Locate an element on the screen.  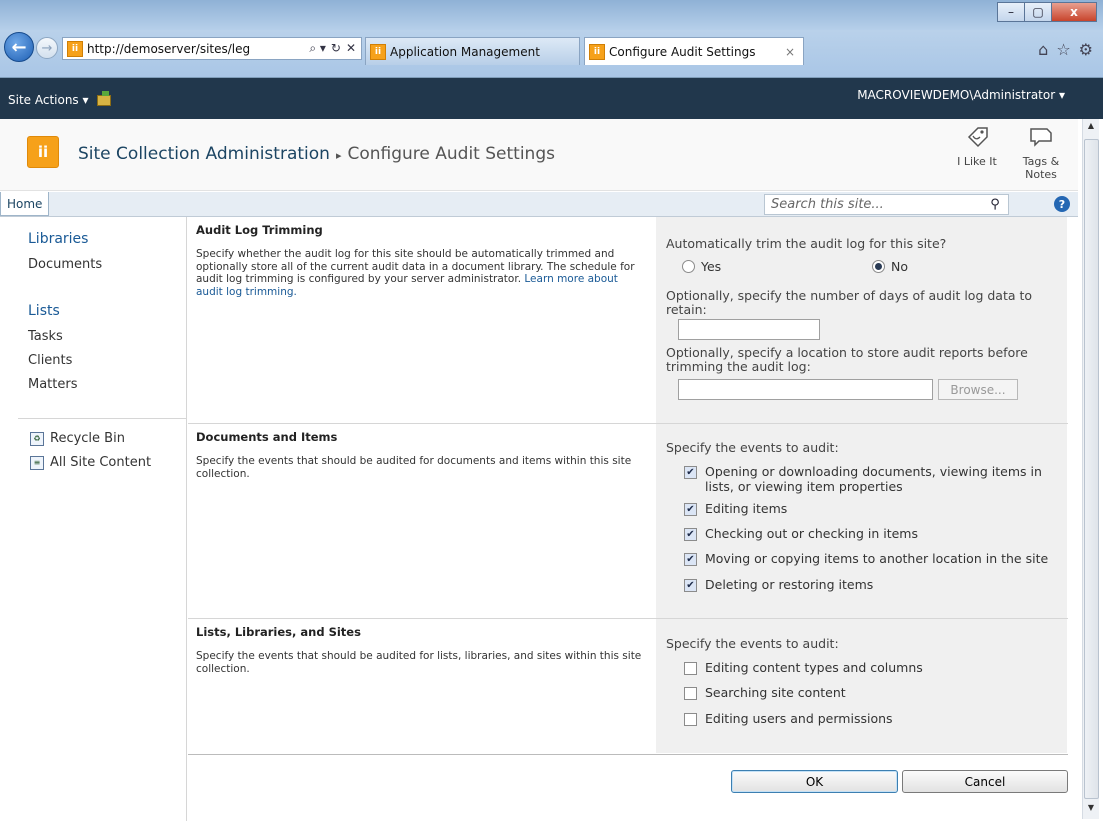
refresh-icon: ↻ is located at coordinates (336, 48).